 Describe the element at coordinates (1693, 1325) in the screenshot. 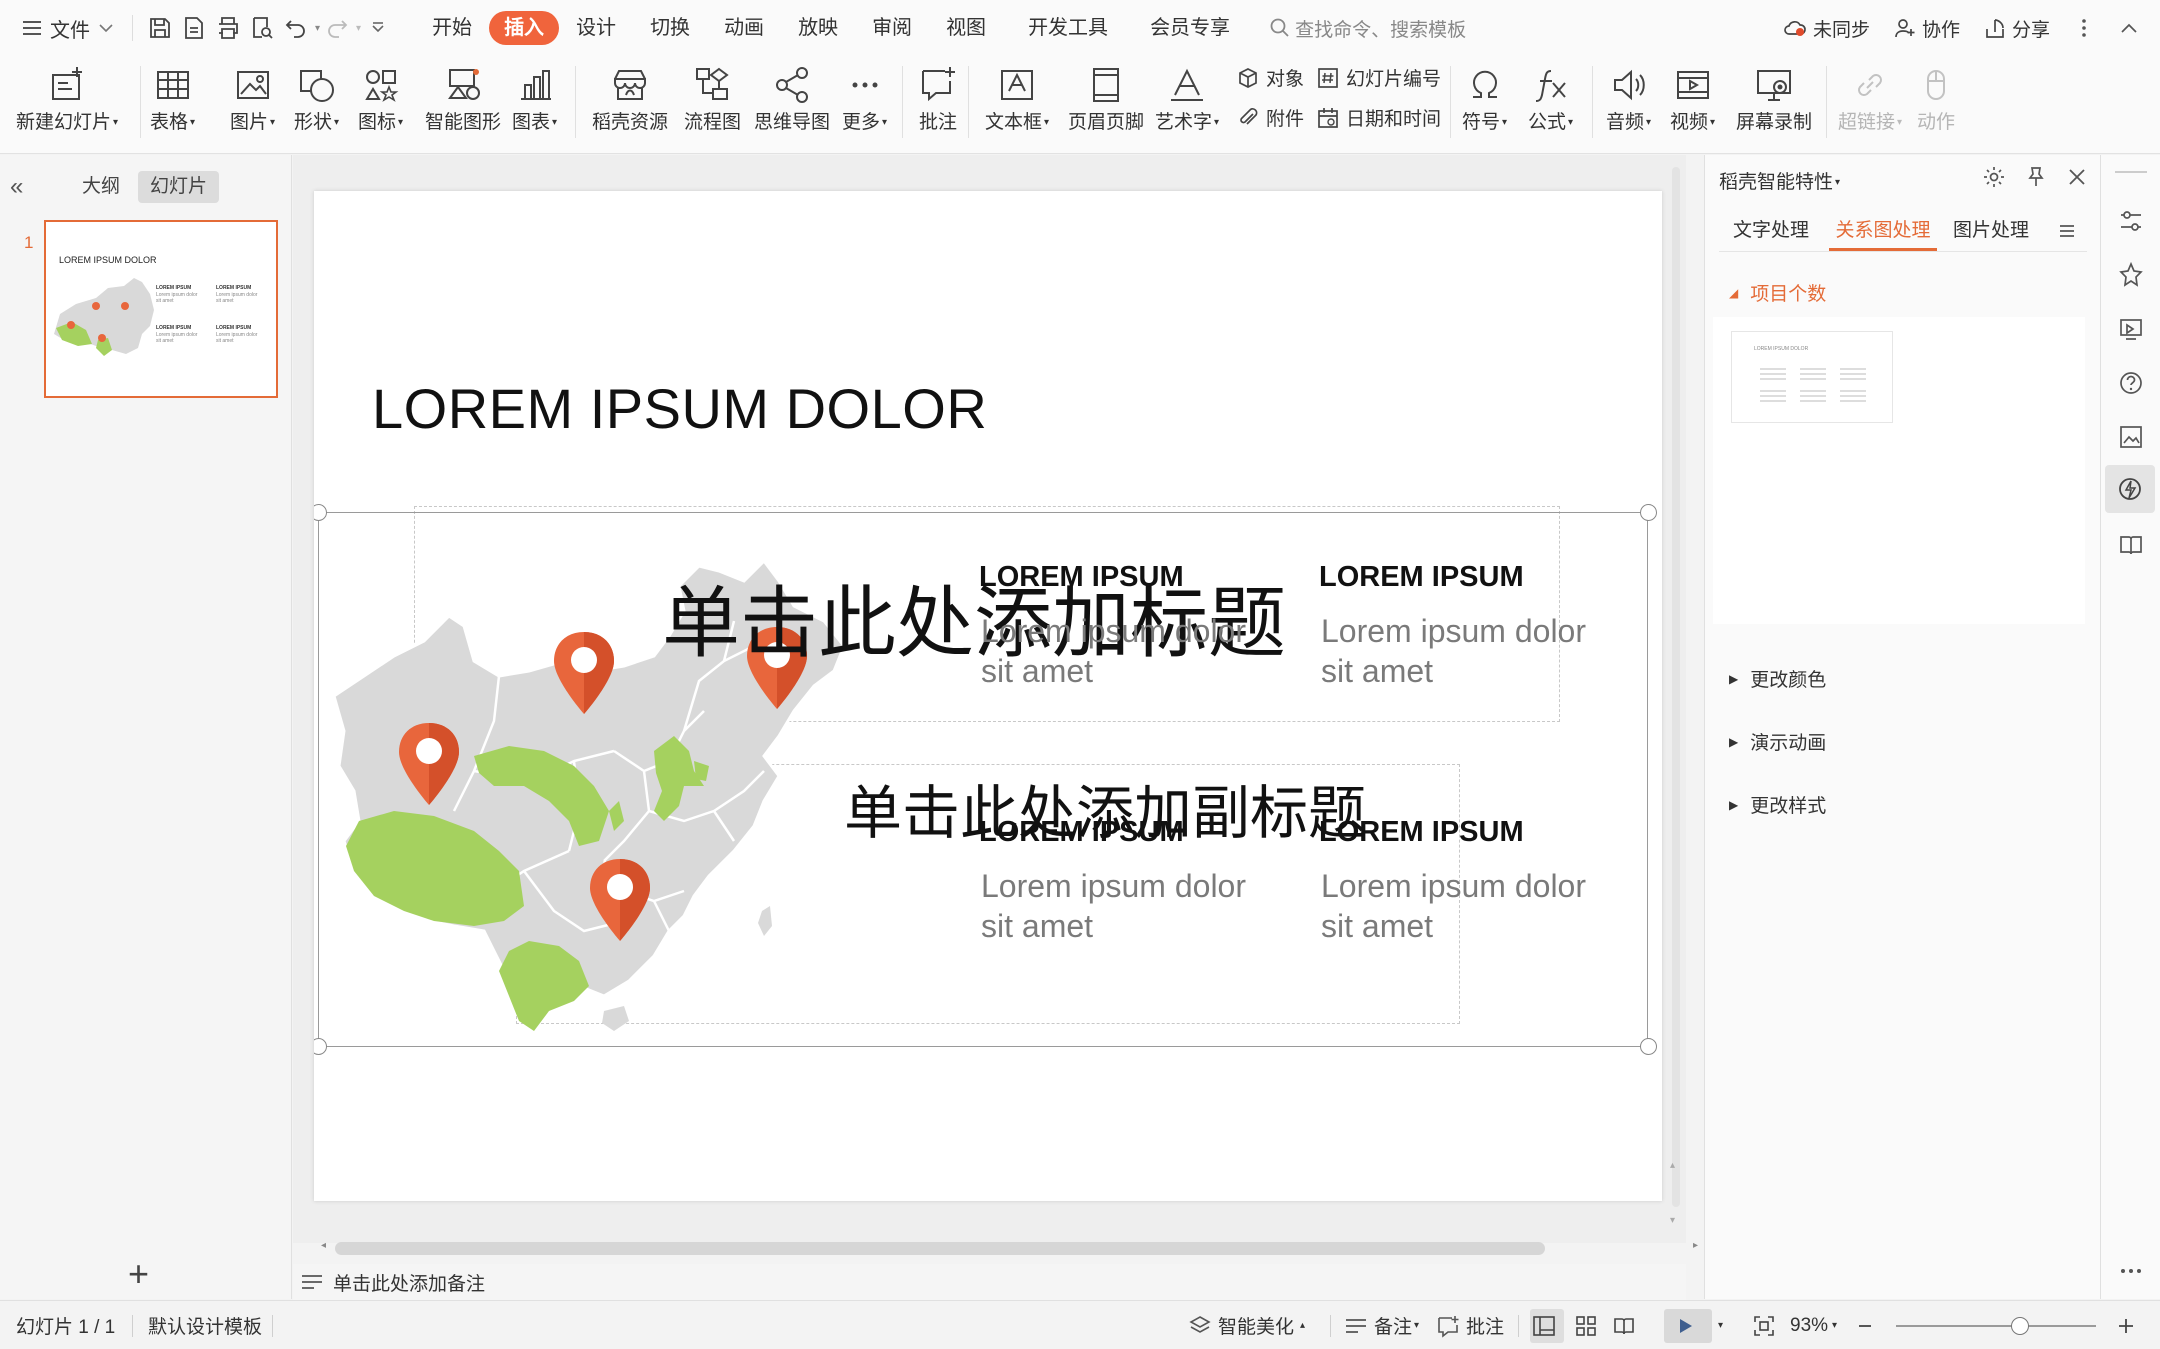

I see `play-slideshow-button: ▾` at that location.